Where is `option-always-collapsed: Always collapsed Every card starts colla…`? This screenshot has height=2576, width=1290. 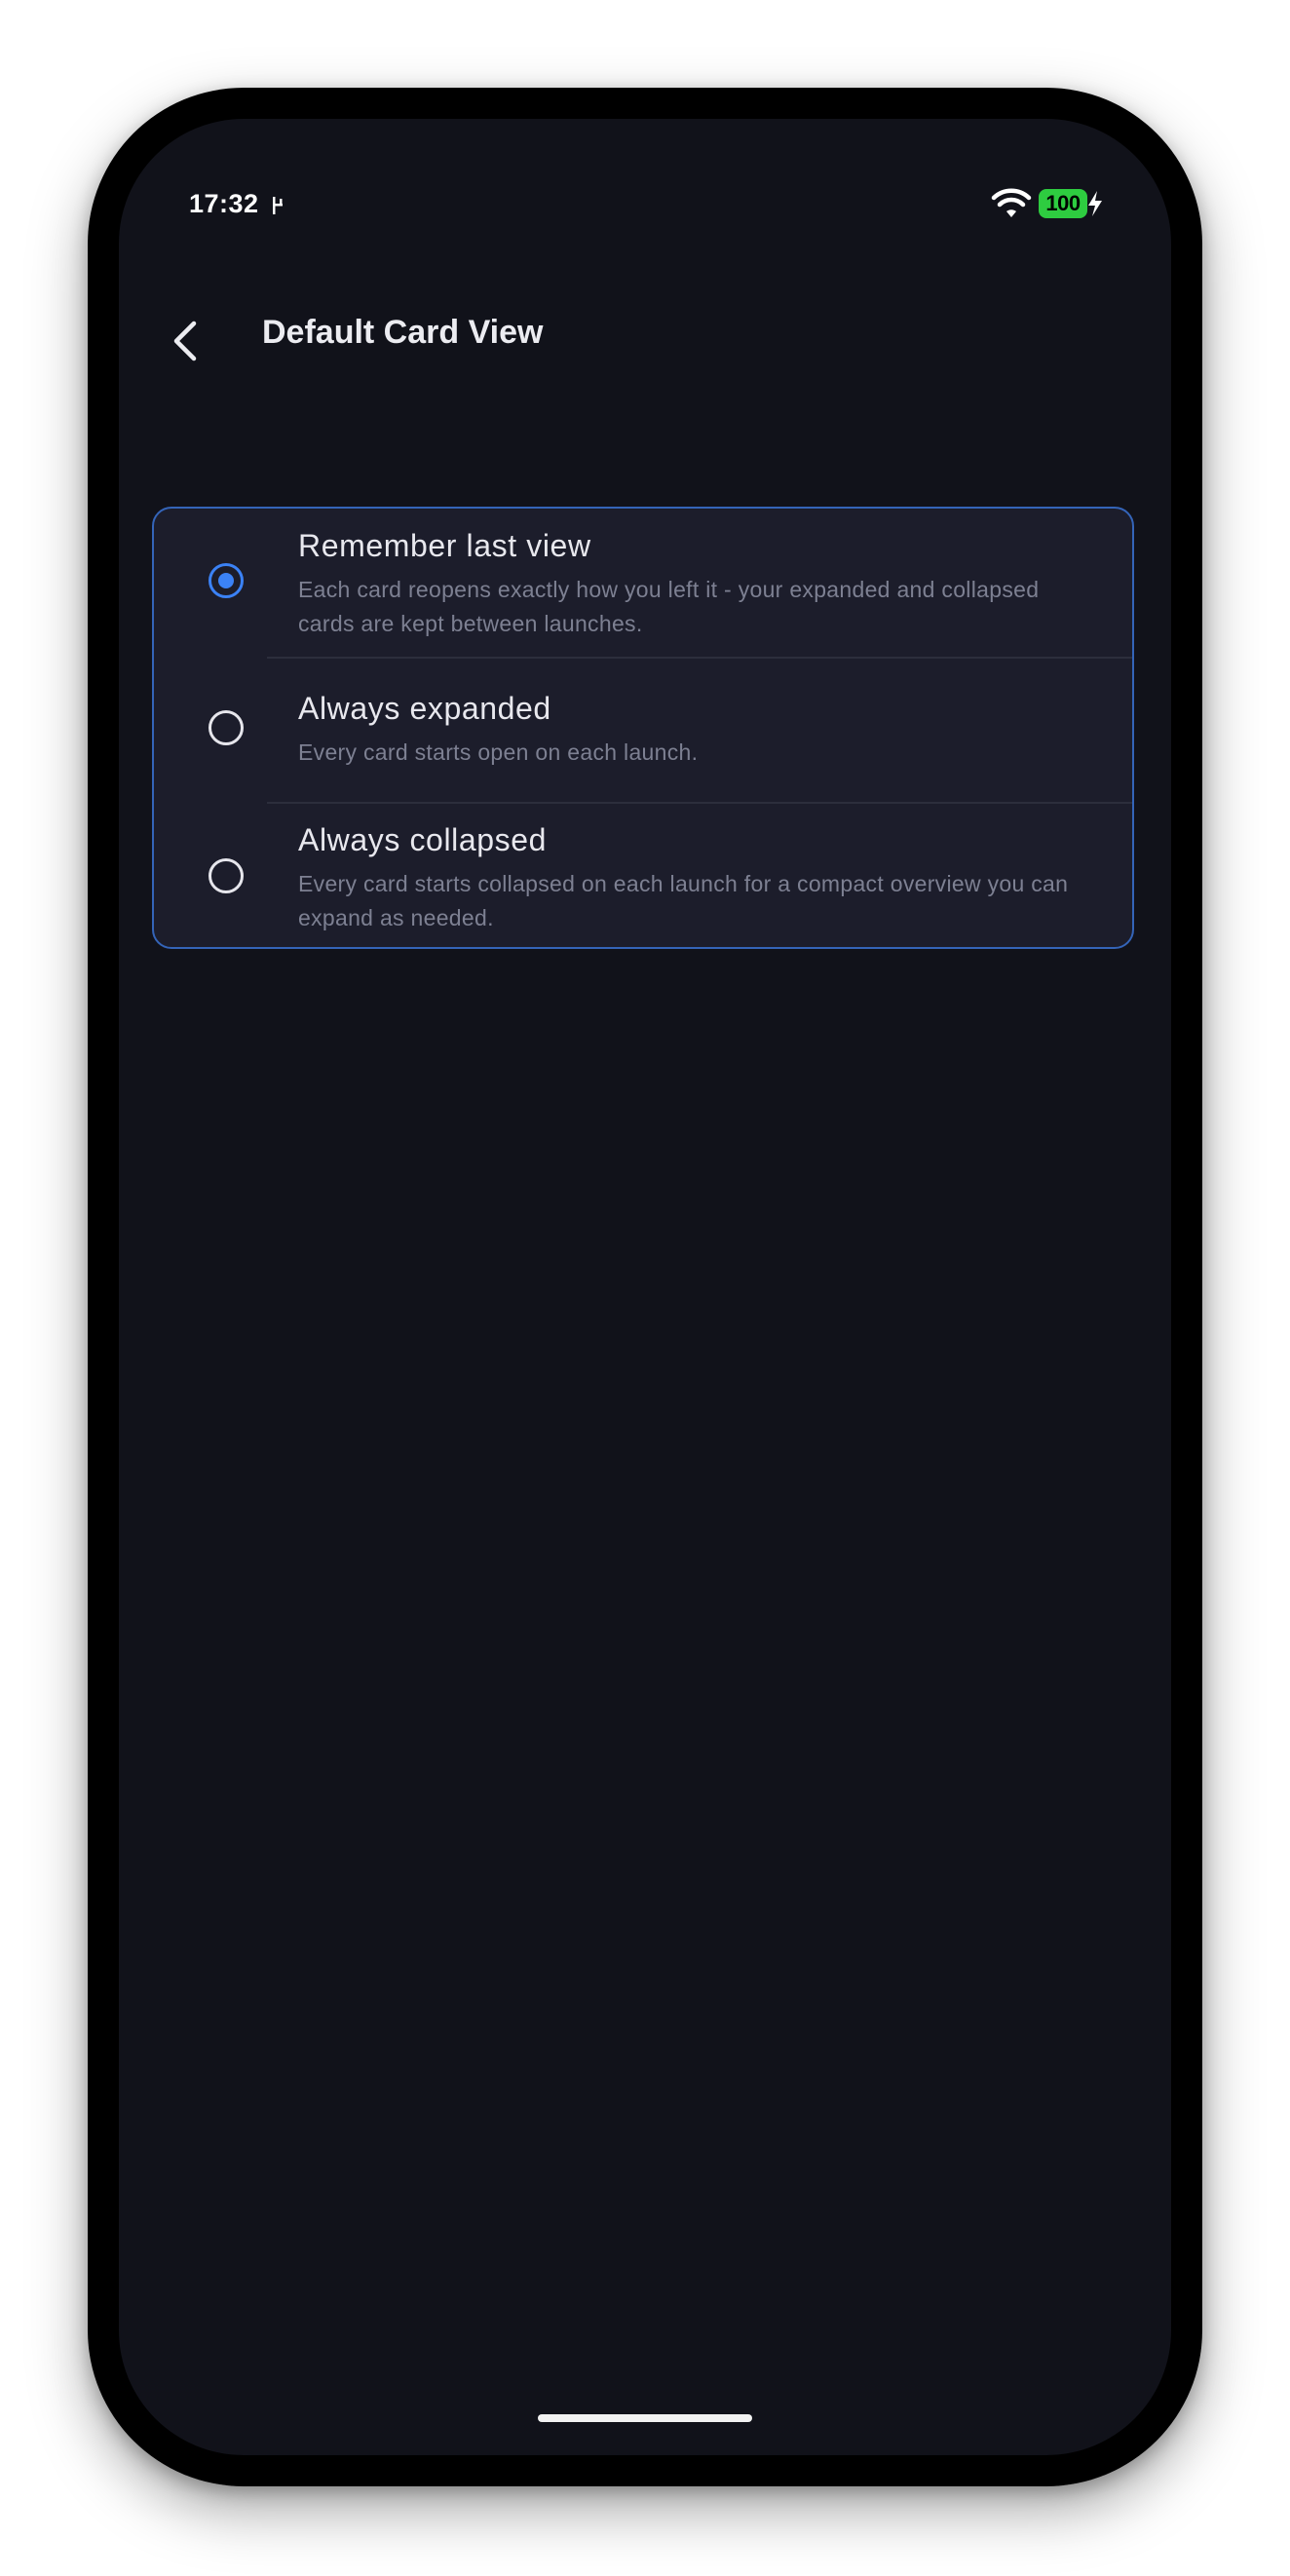 option-always-collapsed: Always collapsed Every card starts colla… is located at coordinates (643, 875).